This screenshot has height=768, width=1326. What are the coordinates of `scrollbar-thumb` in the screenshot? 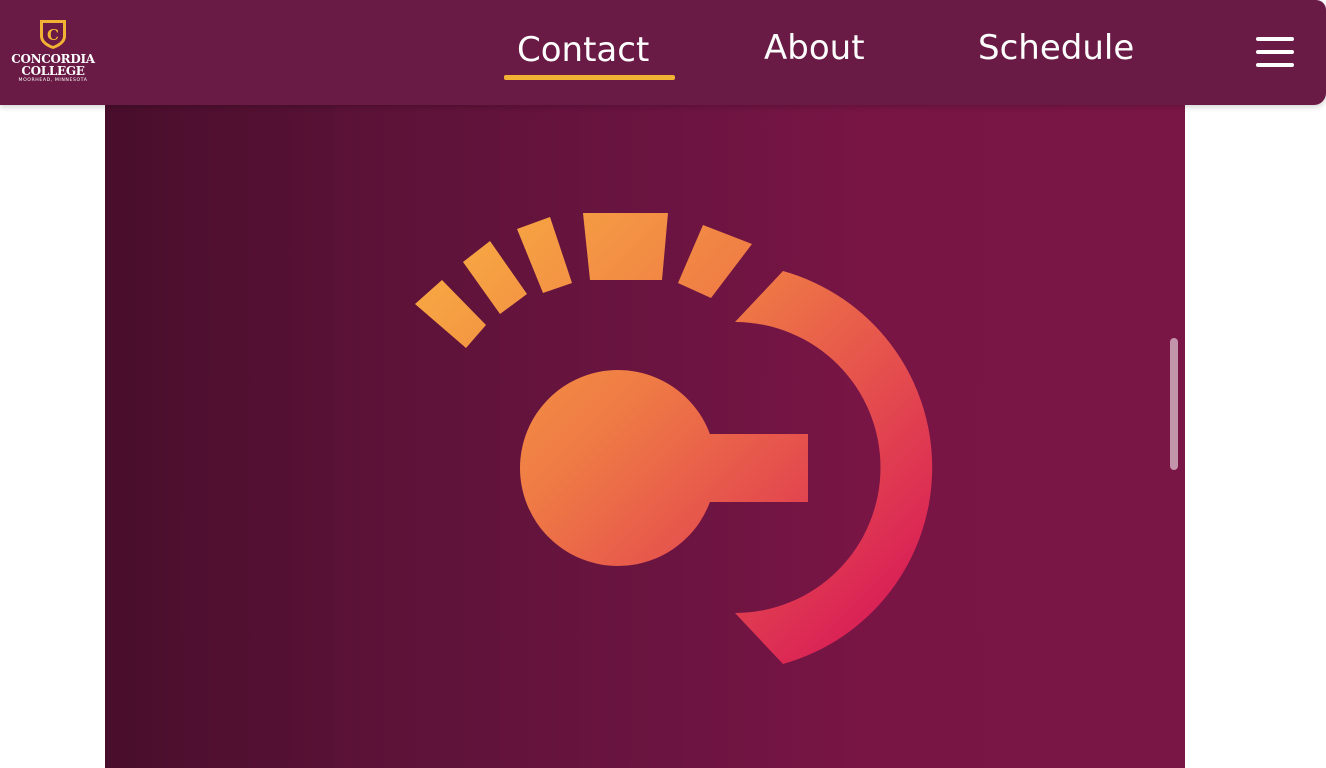 It's located at (1174, 404).